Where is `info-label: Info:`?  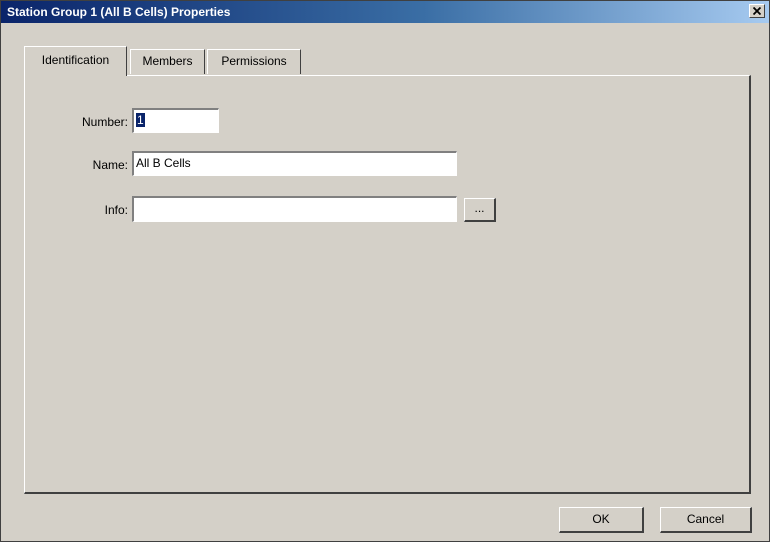 info-label: Info: is located at coordinates (116, 210).